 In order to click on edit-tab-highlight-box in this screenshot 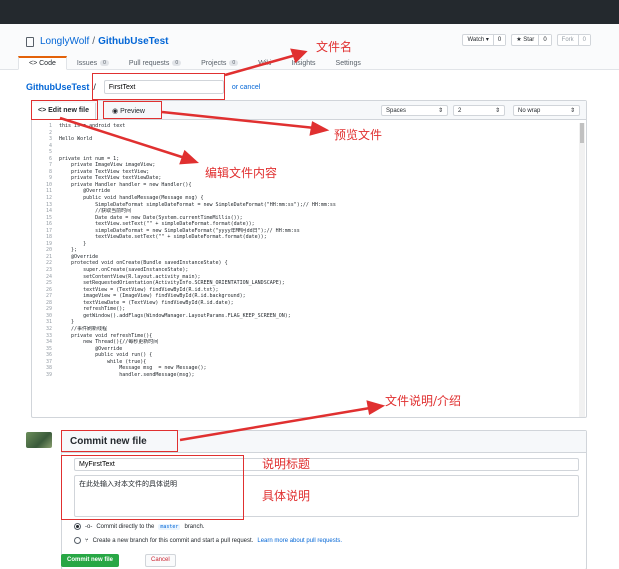, I will do `click(64, 110)`.